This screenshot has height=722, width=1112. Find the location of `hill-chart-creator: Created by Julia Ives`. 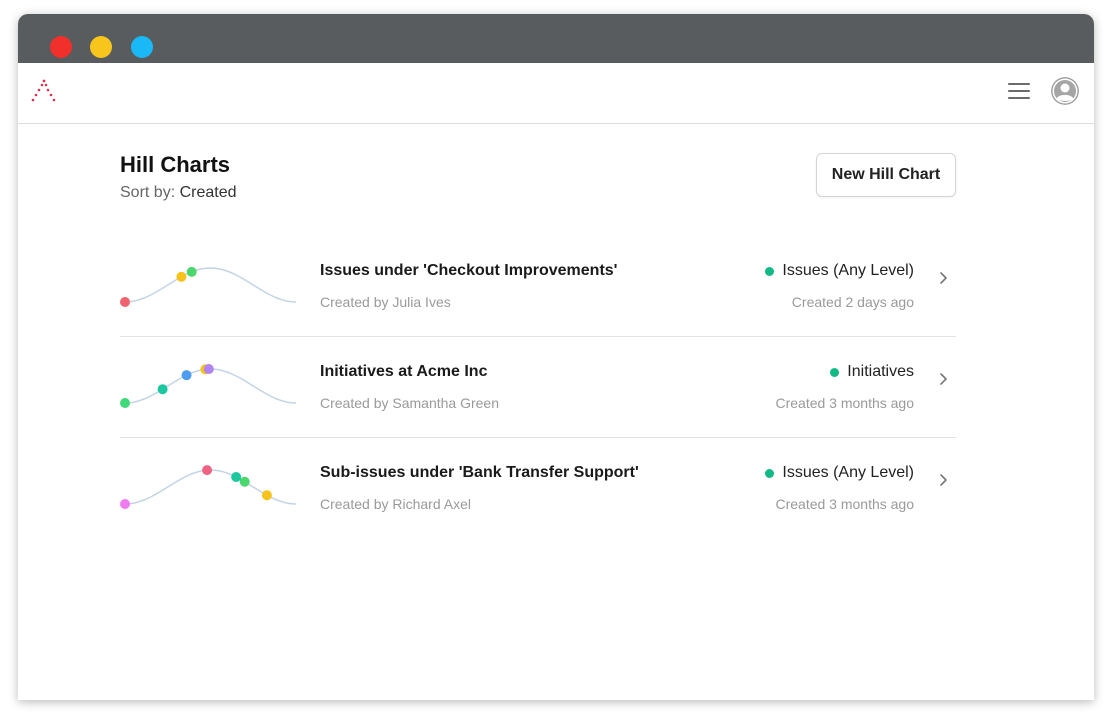

hill-chart-creator: Created by Julia Ives is located at coordinates (385, 302).